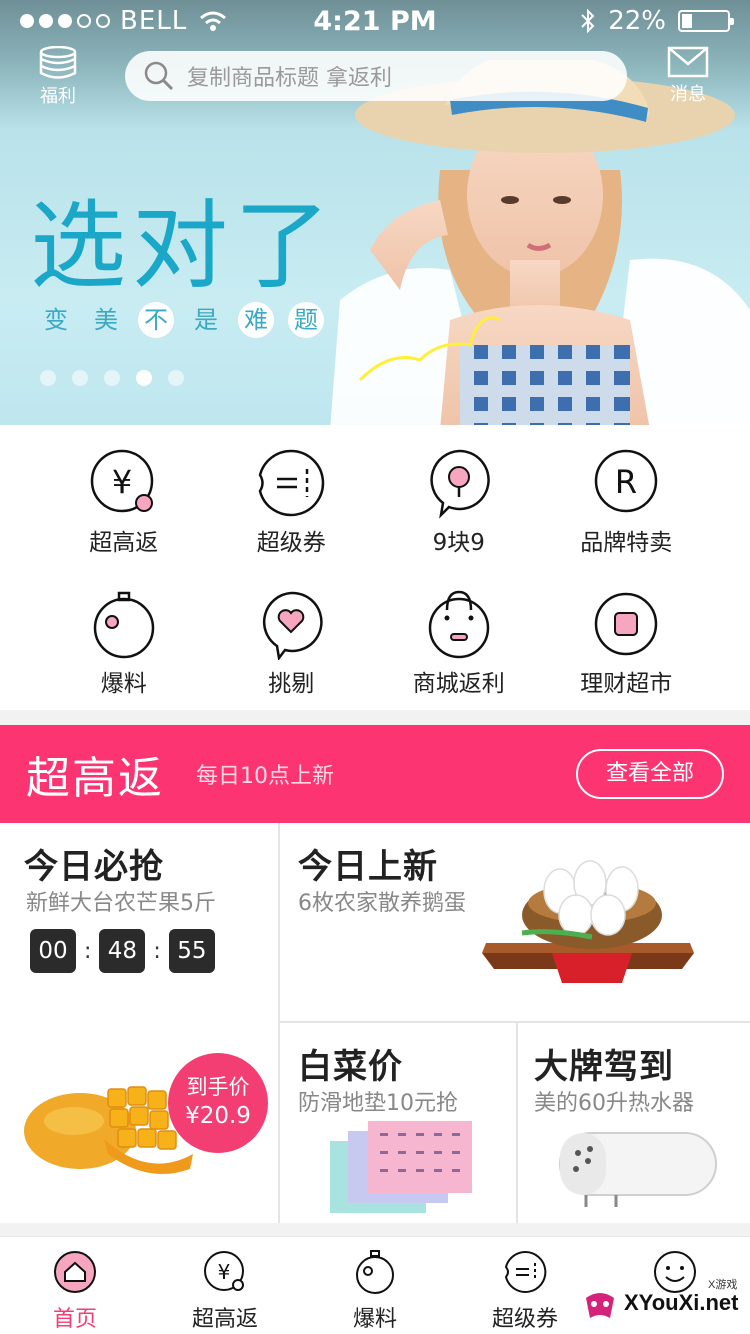  Describe the element at coordinates (95, 778) in the screenshot. I see `promo-title: 超高返` at that location.